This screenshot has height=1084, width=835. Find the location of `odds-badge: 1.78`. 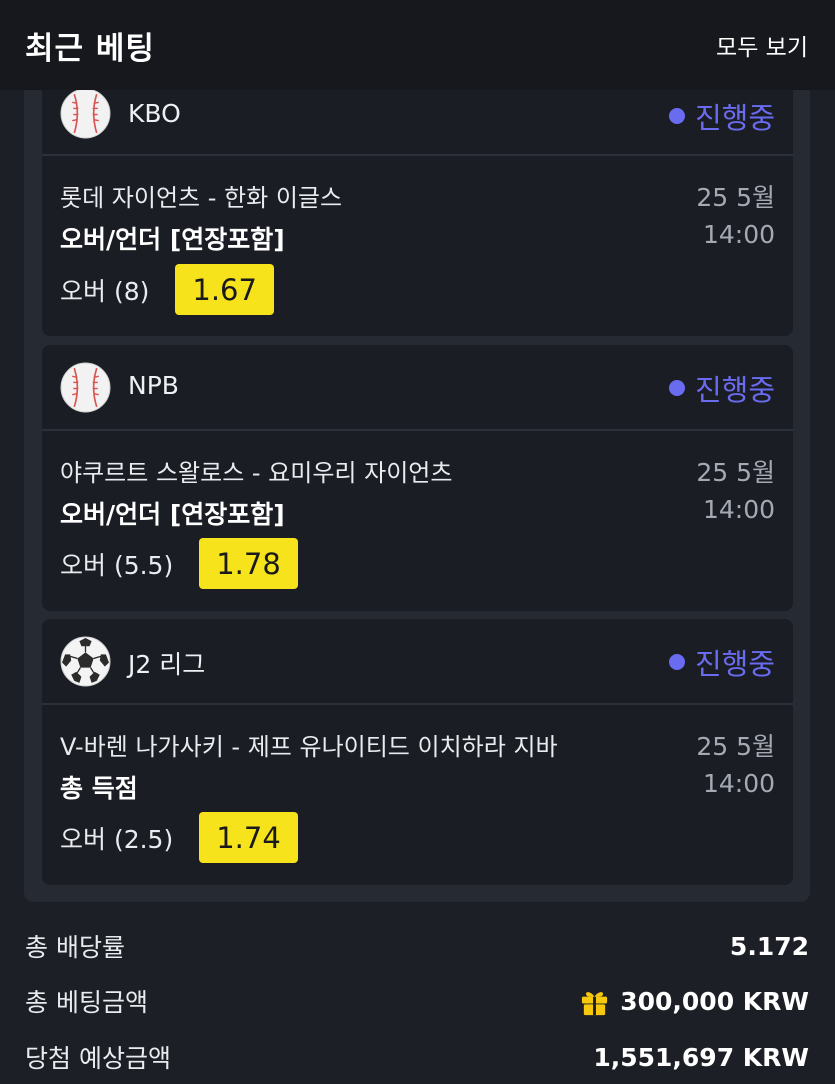

odds-badge: 1.78 is located at coordinates (248, 563).